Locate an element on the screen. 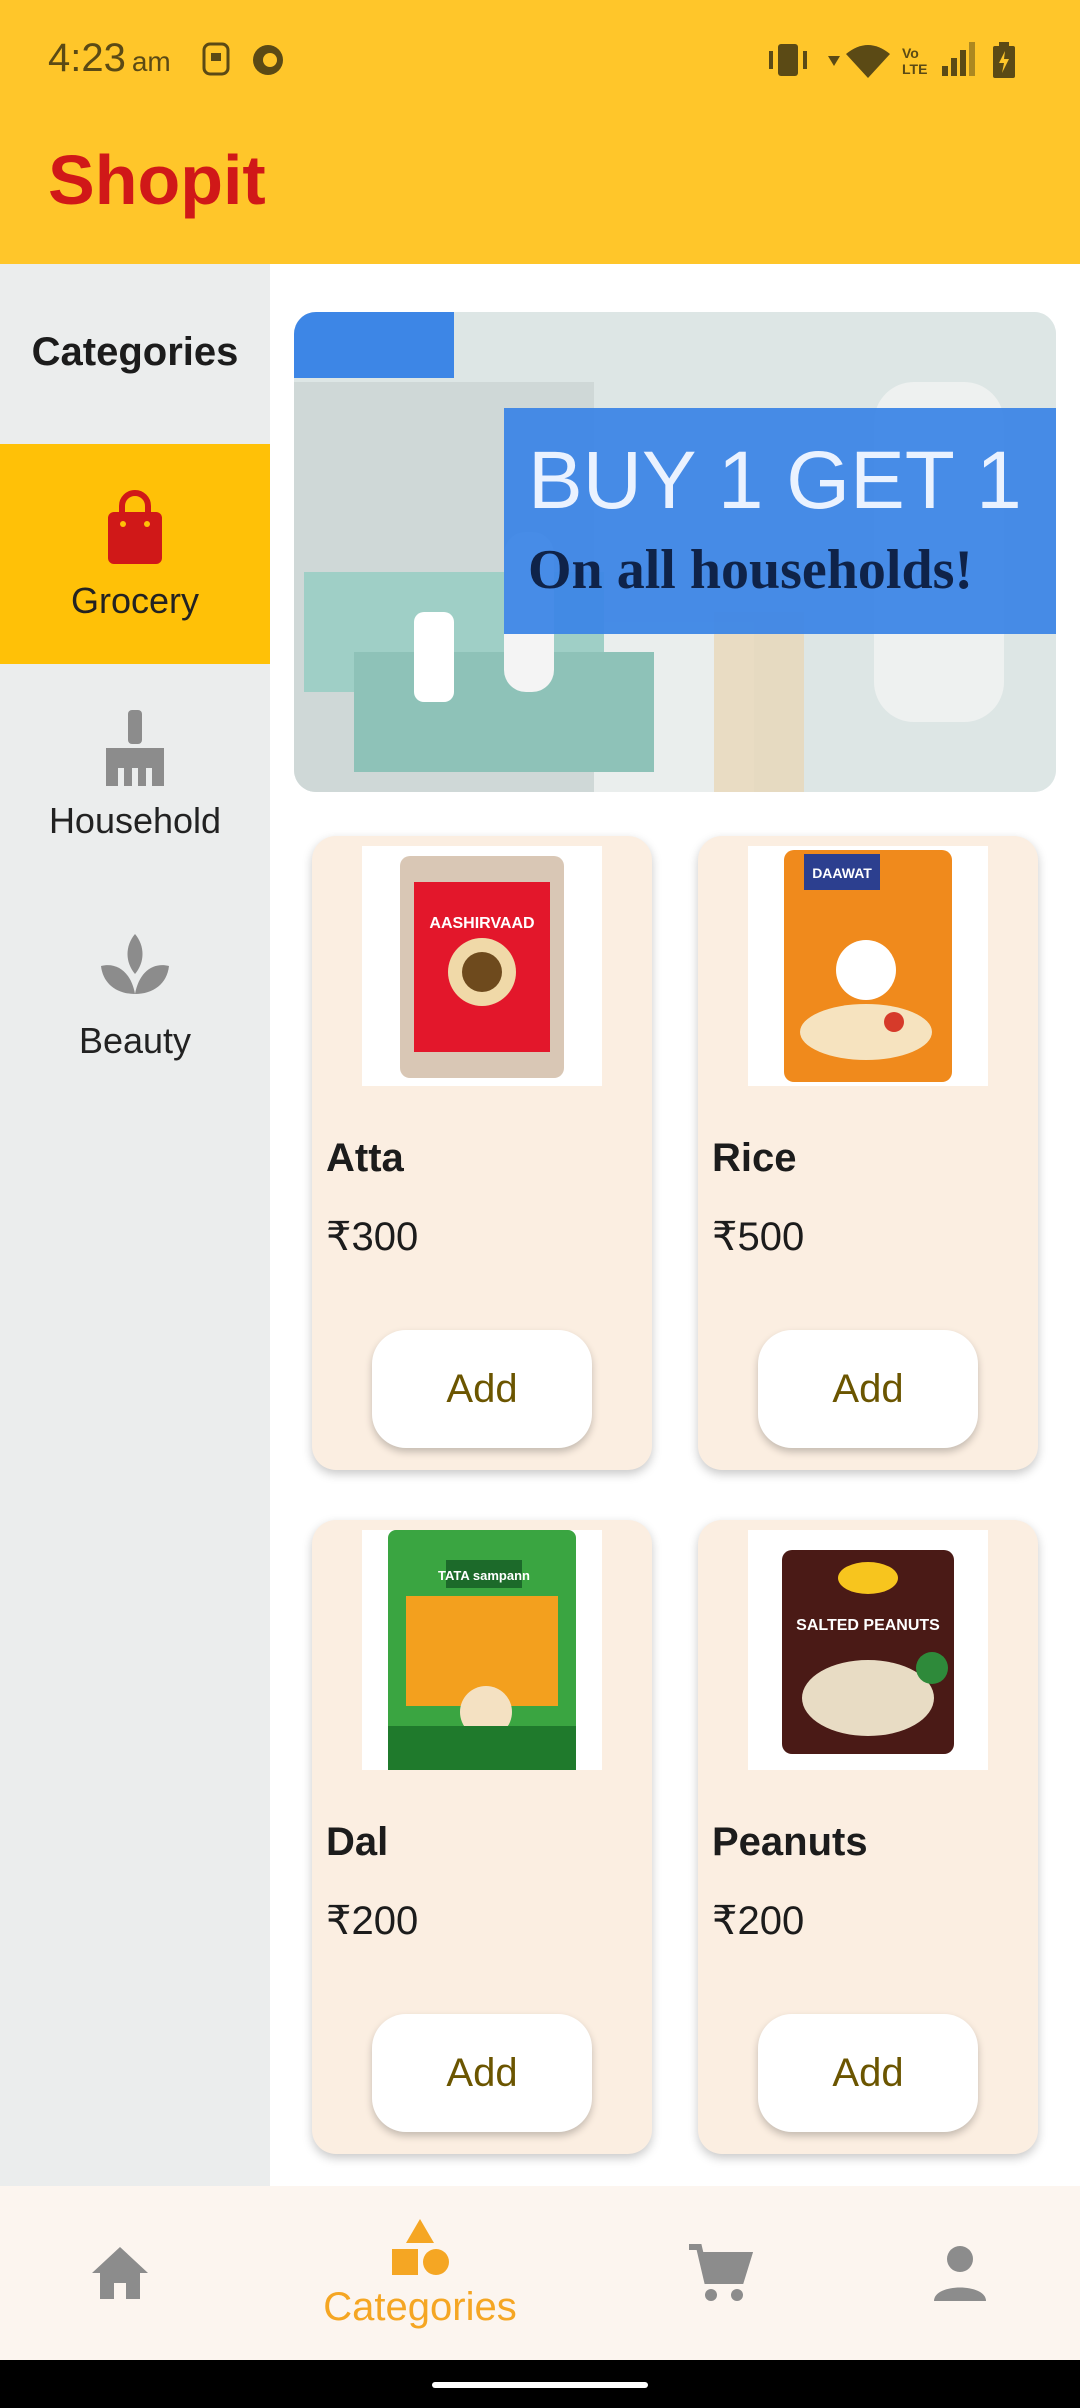  gesture-bar is located at coordinates (540, 2384).